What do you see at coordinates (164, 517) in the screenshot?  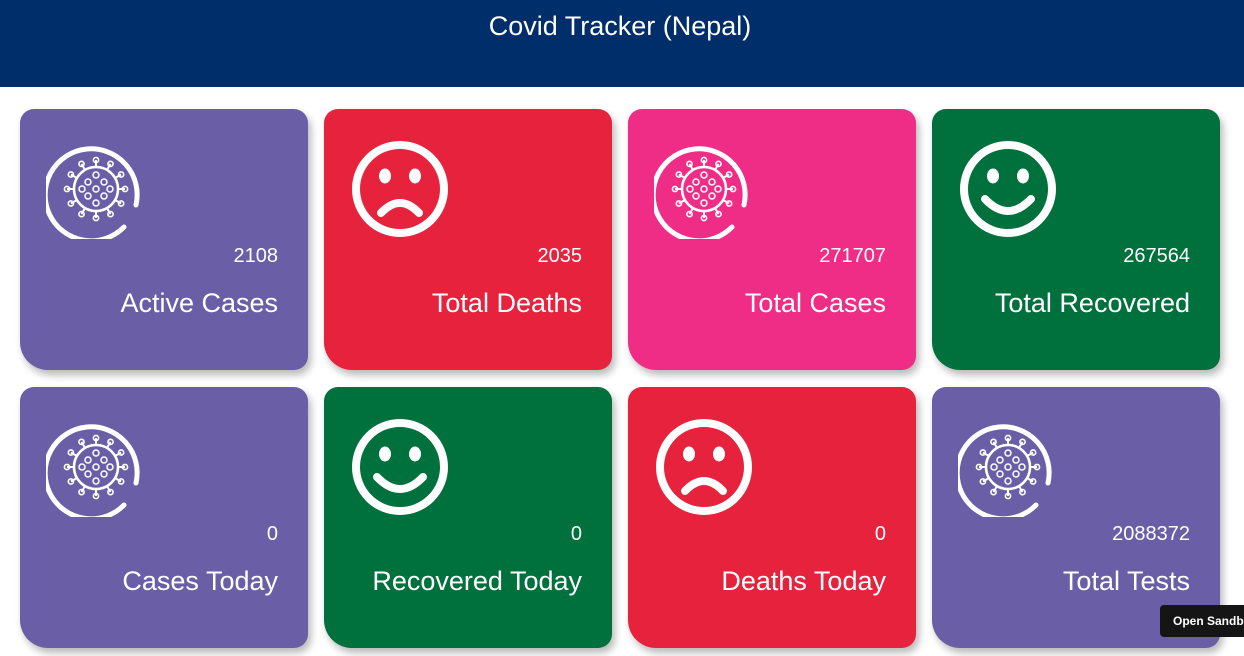 I see `stat-card-cases-today: 0 Cases Today` at bounding box center [164, 517].